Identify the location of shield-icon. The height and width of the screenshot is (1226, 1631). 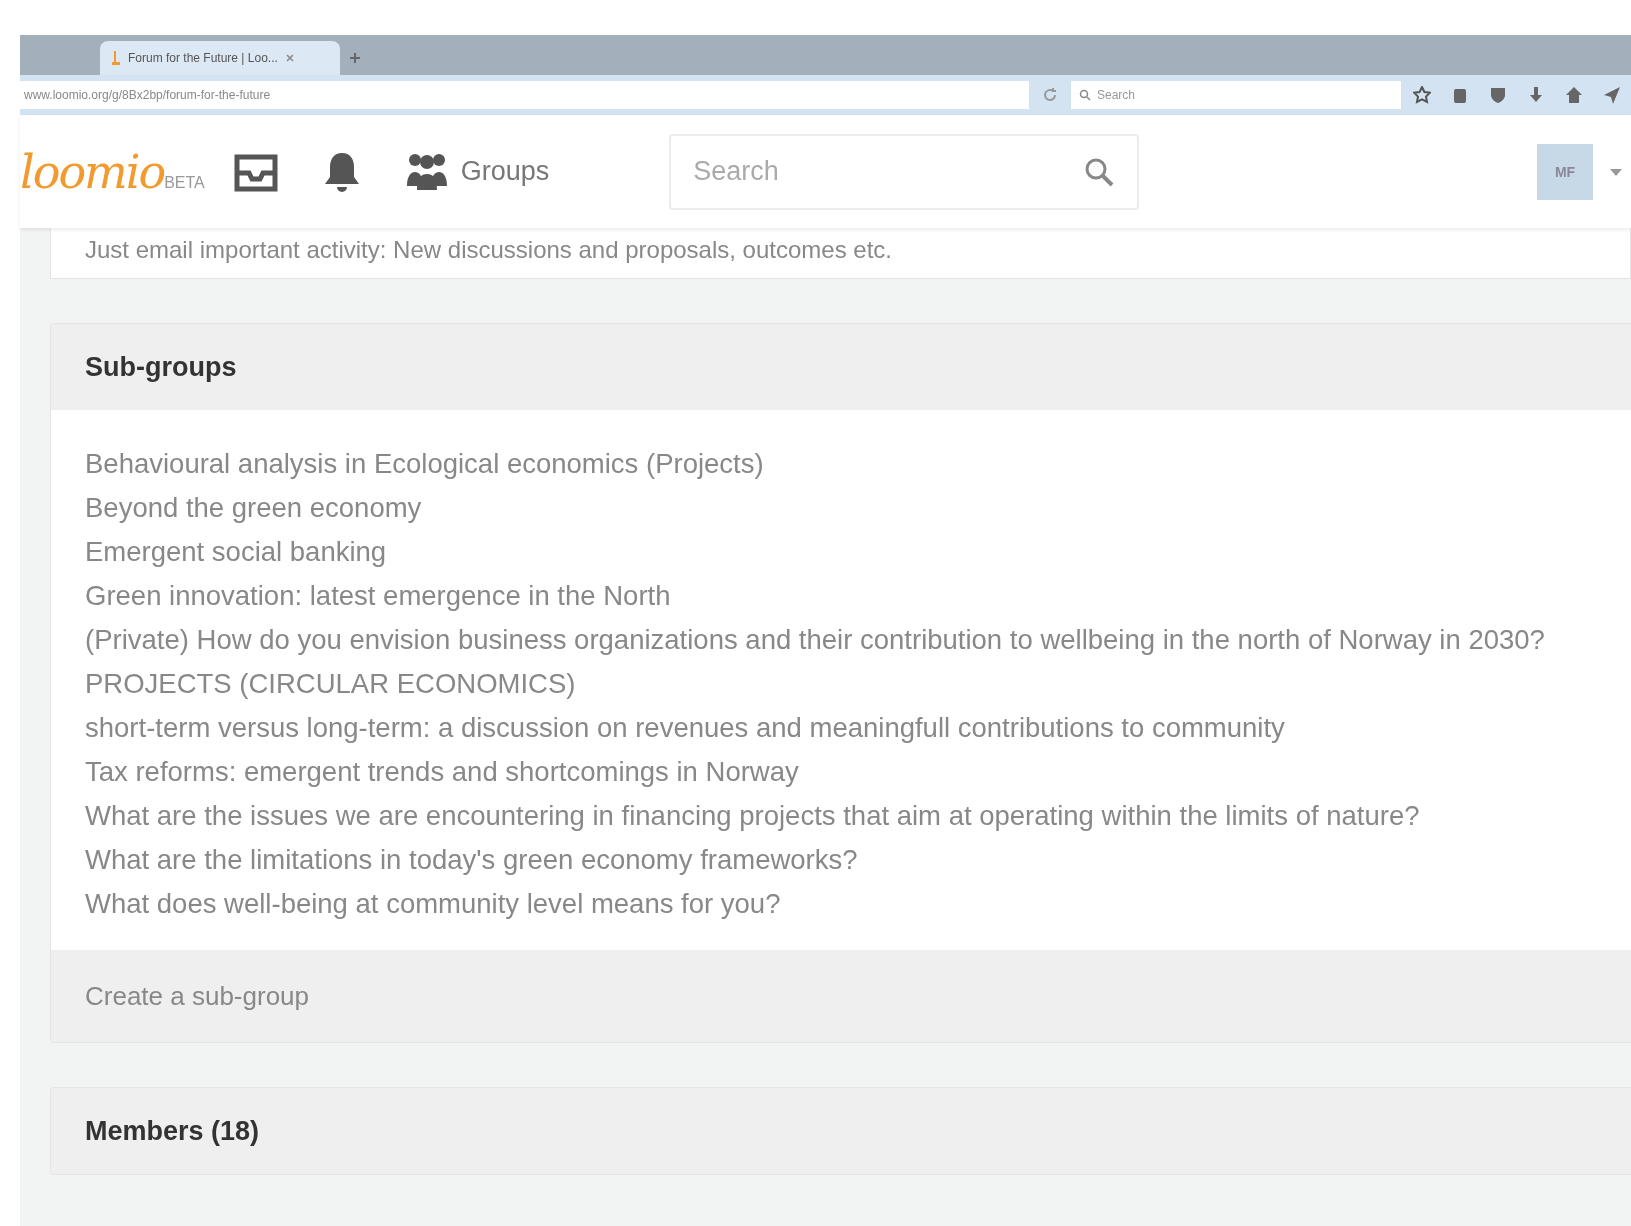
(1498, 95).